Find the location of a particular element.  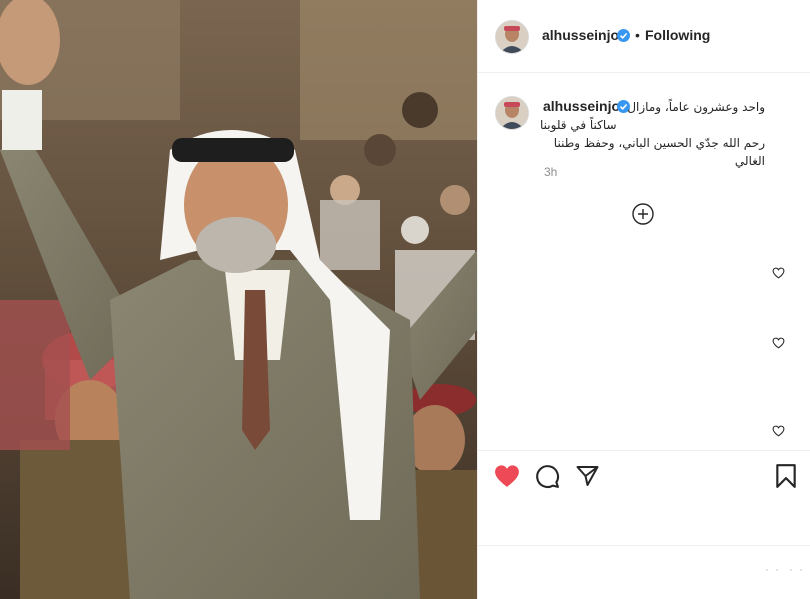

heart-filled-icon is located at coordinates (507, 476).